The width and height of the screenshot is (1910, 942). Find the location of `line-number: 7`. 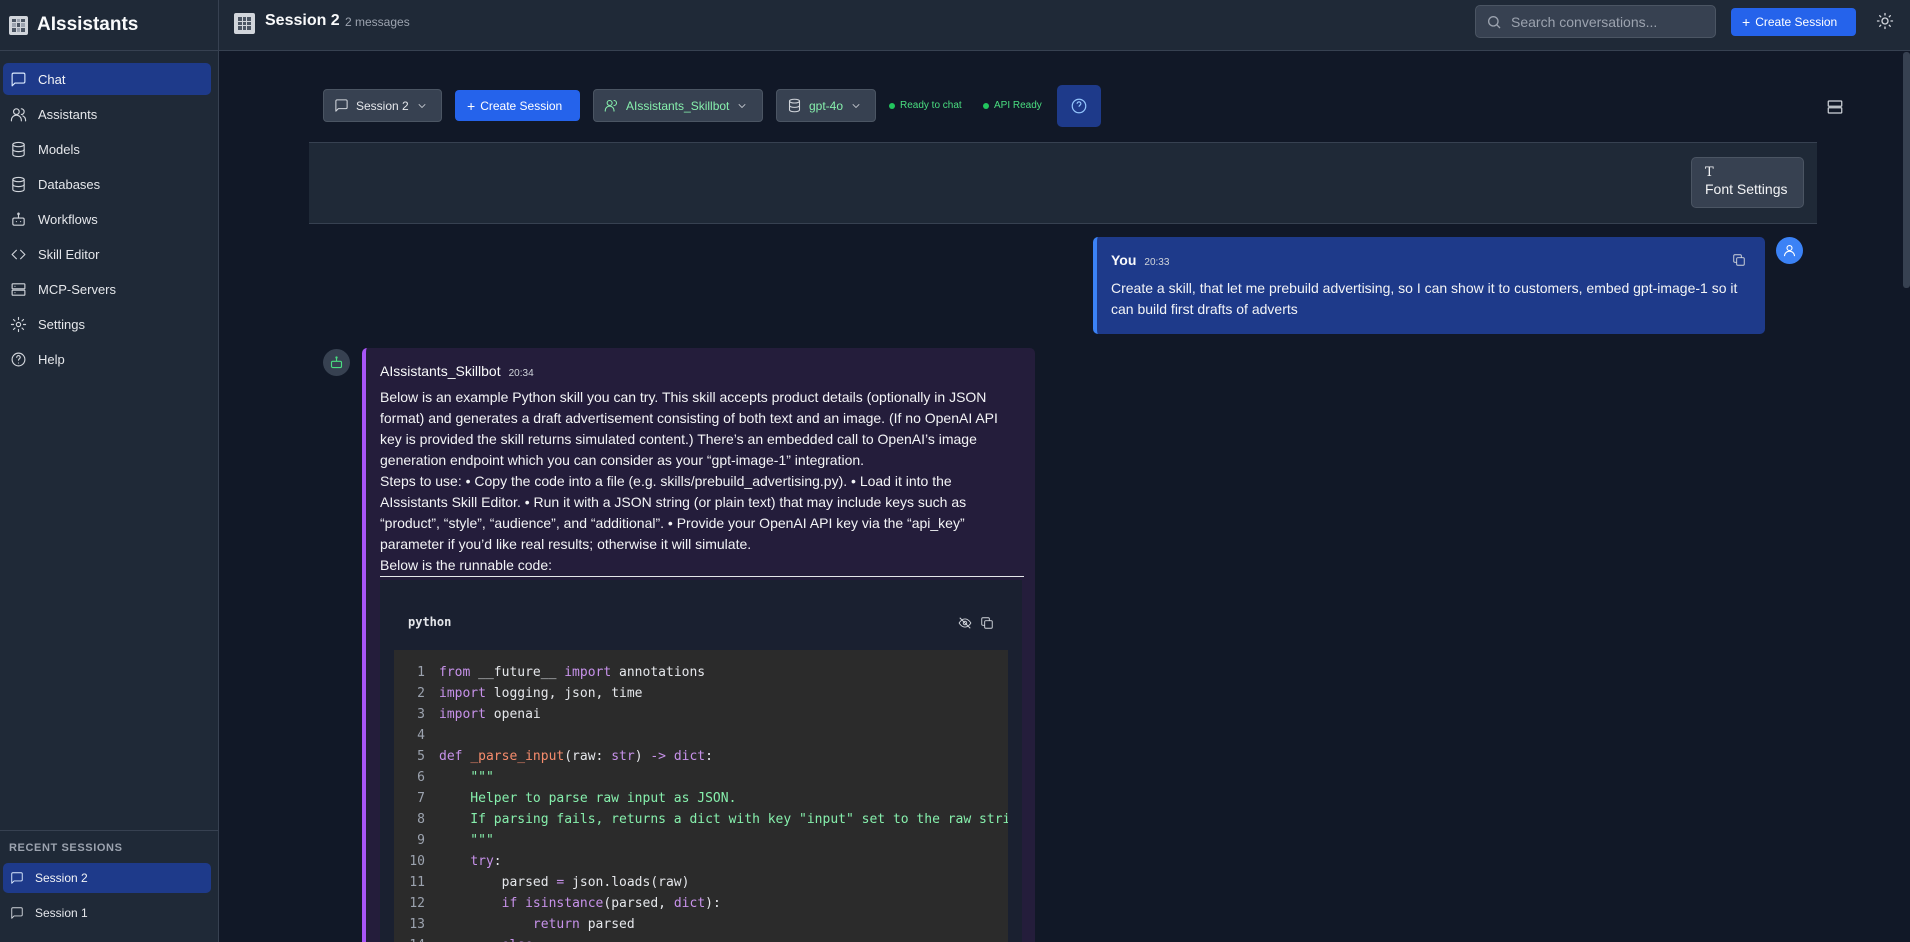

line-number: 7 is located at coordinates (421, 798).